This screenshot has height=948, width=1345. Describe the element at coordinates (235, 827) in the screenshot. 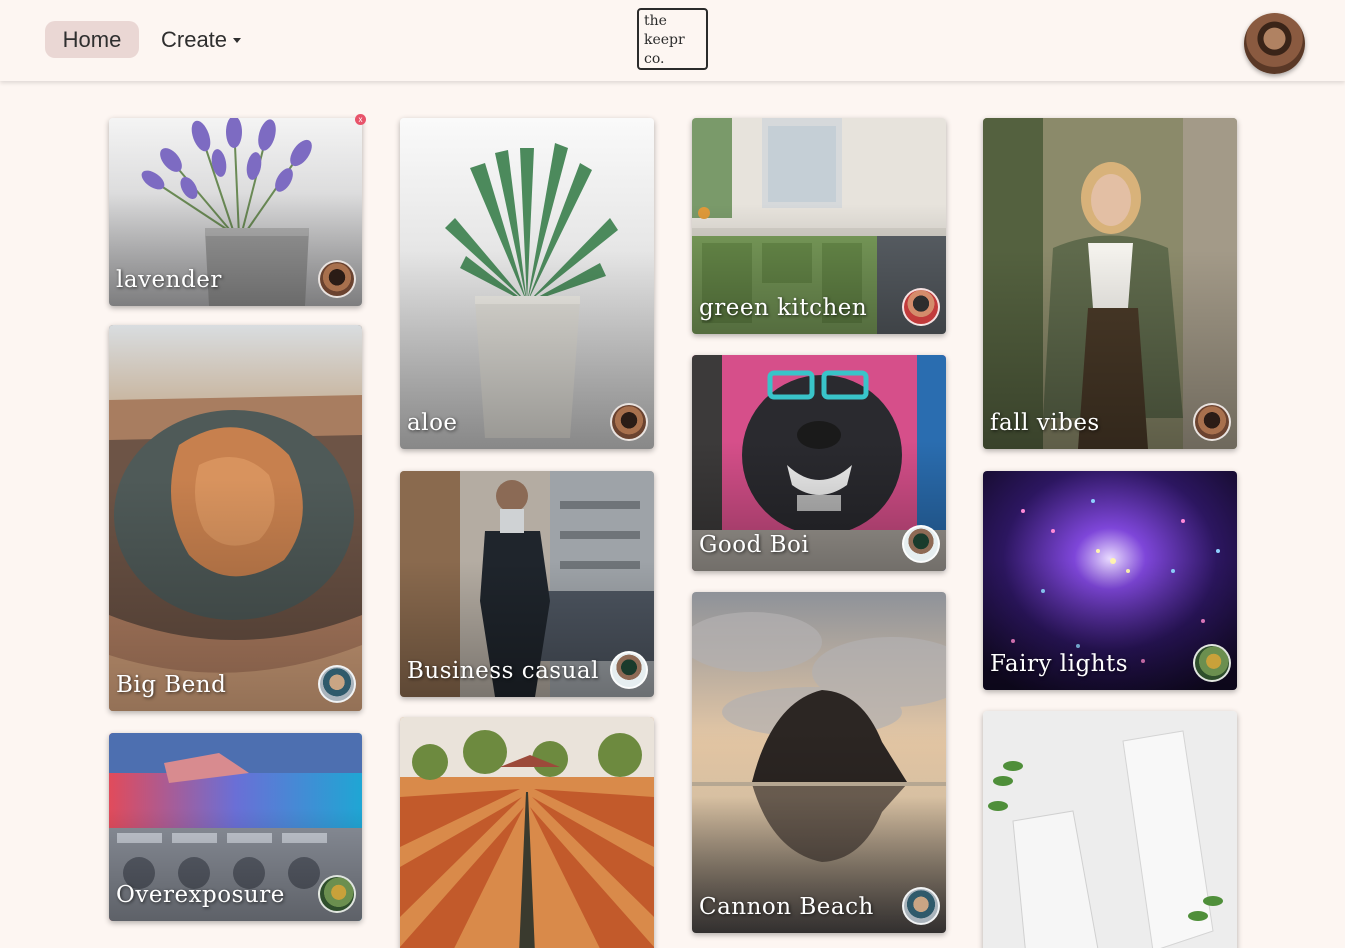

I see `keep-card-overexposure: Overexposure` at that location.